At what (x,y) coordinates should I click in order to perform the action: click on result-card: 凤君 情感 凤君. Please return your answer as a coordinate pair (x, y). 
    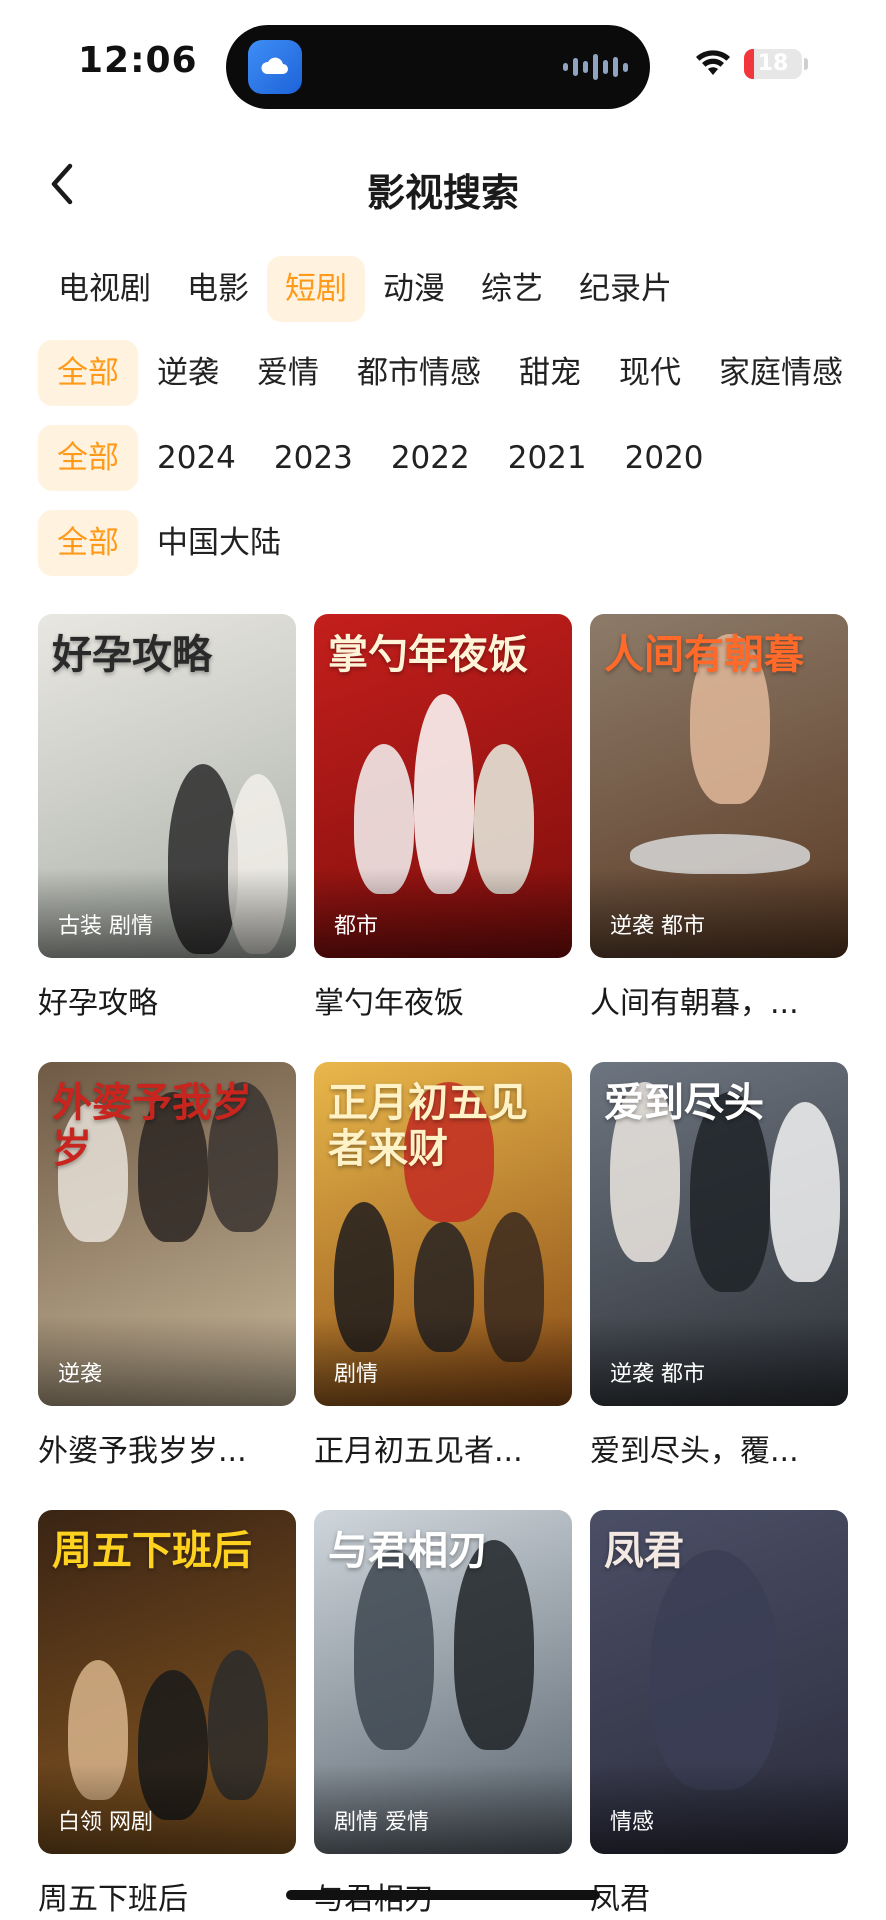
    Looking at the image, I should click on (719, 1715).